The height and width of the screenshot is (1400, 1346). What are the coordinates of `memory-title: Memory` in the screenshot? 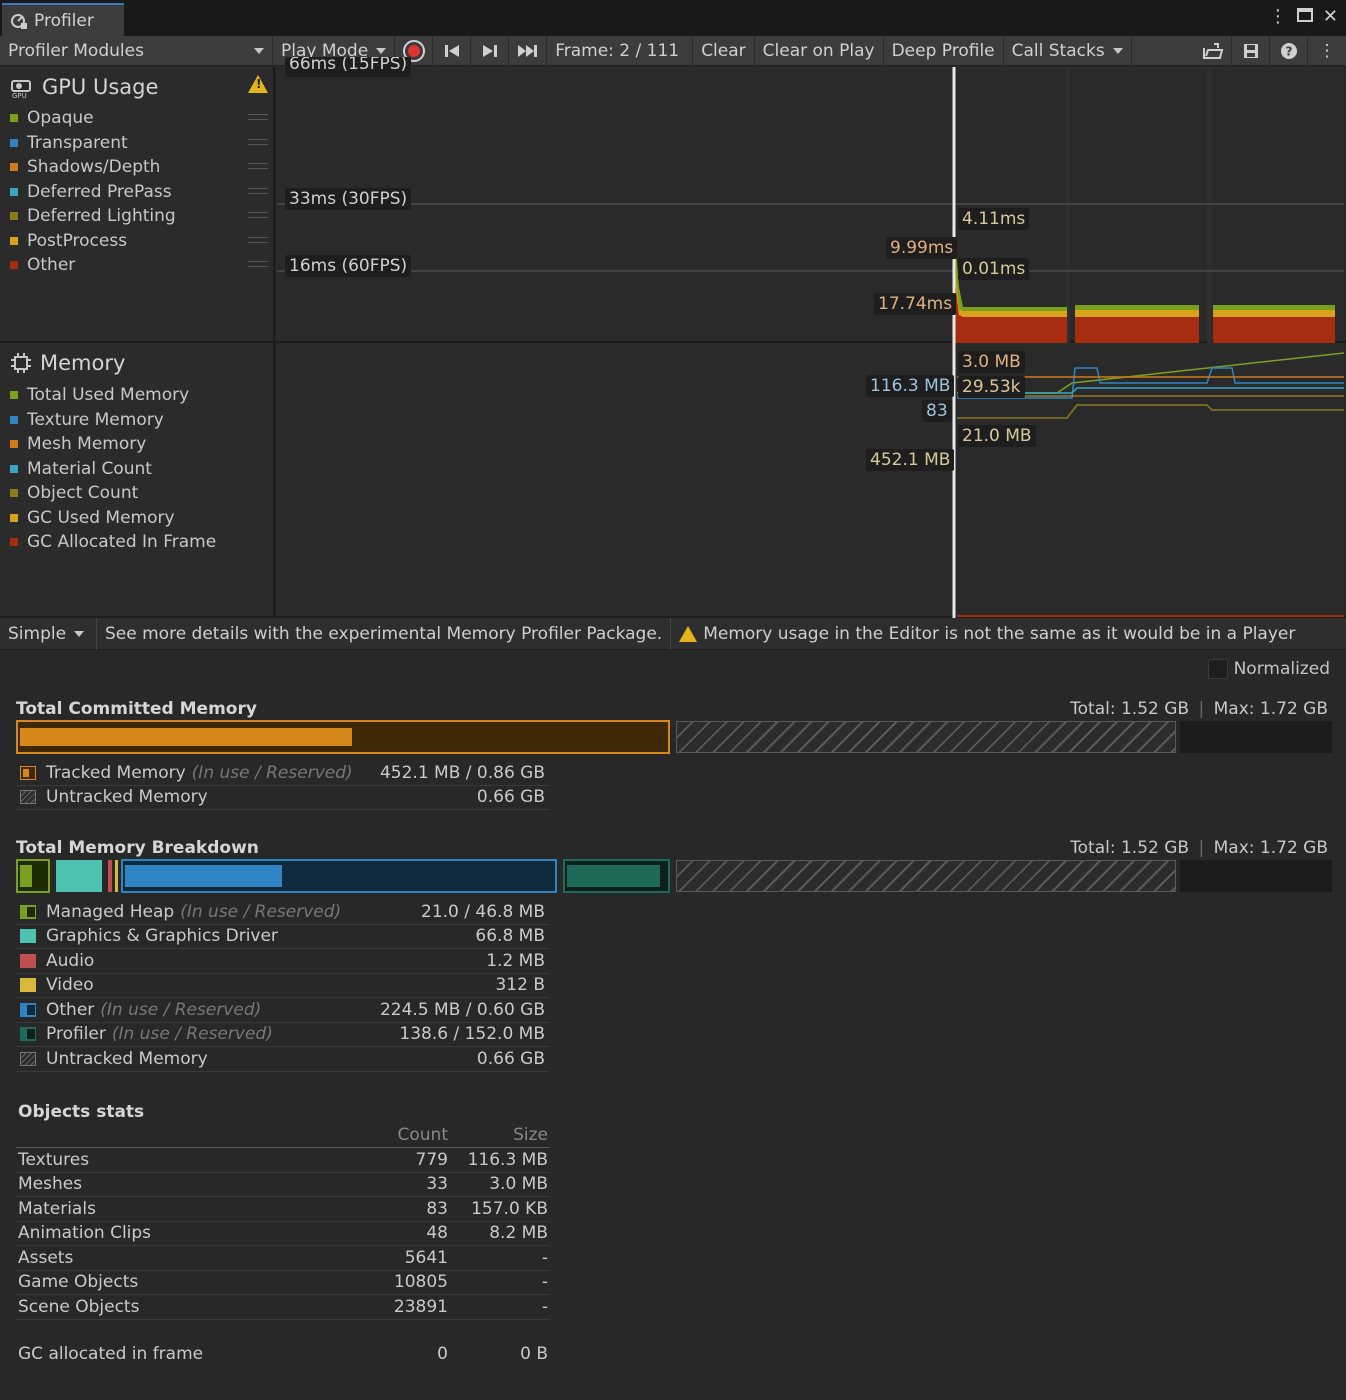 It's located at (67, 363).